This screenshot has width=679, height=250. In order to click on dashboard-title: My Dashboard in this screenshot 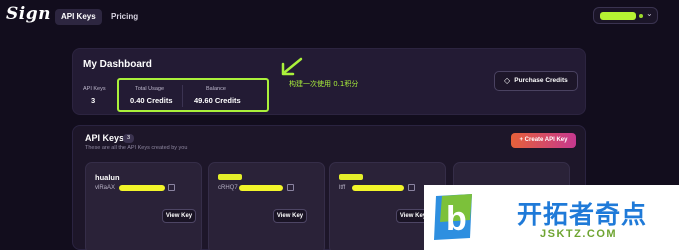, I will do `click(117, 64)`.